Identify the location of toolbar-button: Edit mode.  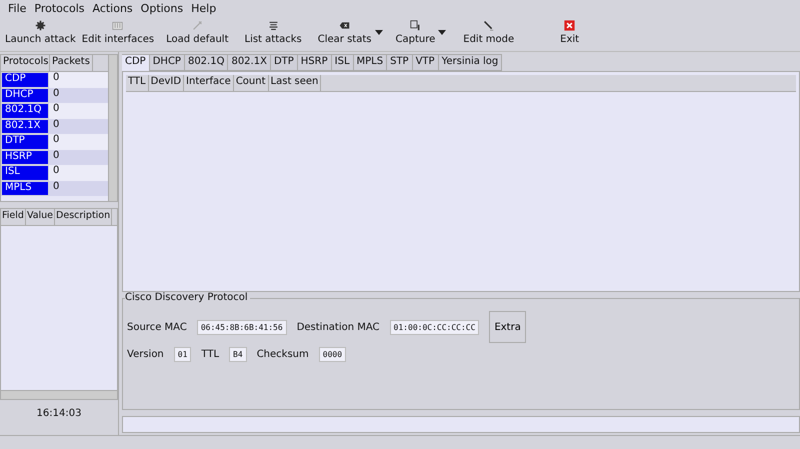
(489, 33).